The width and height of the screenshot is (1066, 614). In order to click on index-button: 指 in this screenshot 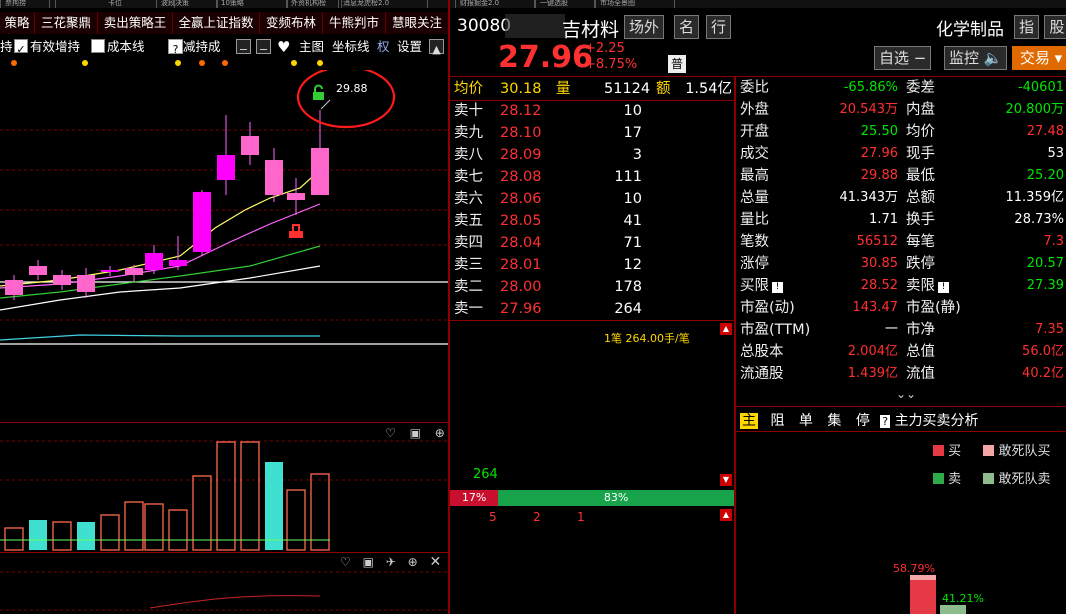, I will do `click(1027, 27)`.